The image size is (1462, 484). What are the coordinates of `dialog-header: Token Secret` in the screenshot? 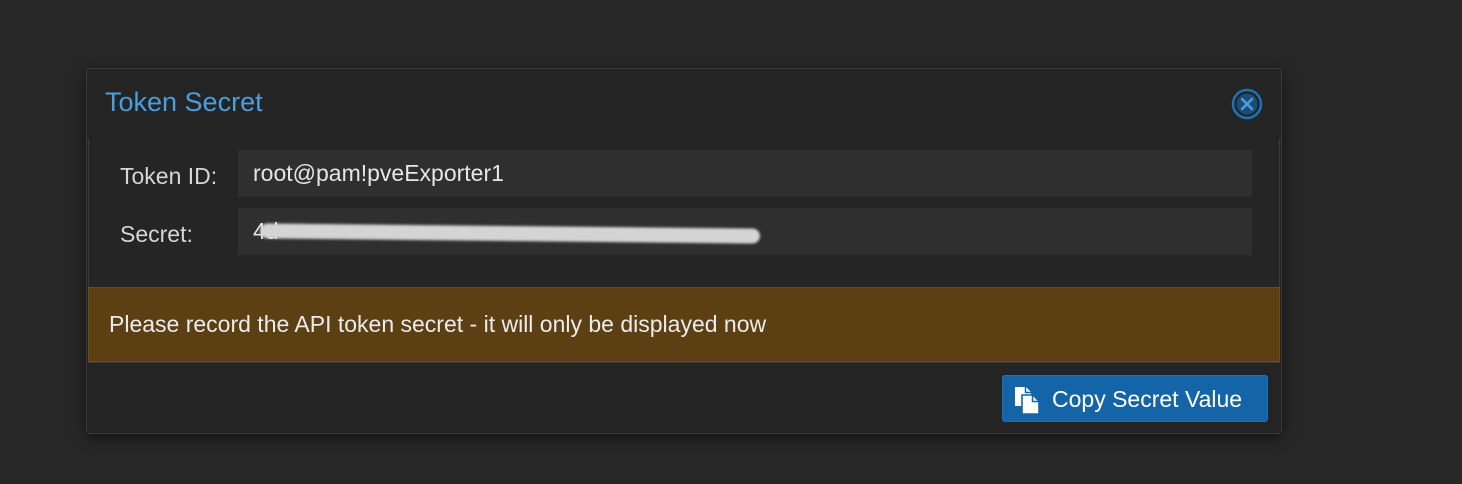 It's located at (684, 104).